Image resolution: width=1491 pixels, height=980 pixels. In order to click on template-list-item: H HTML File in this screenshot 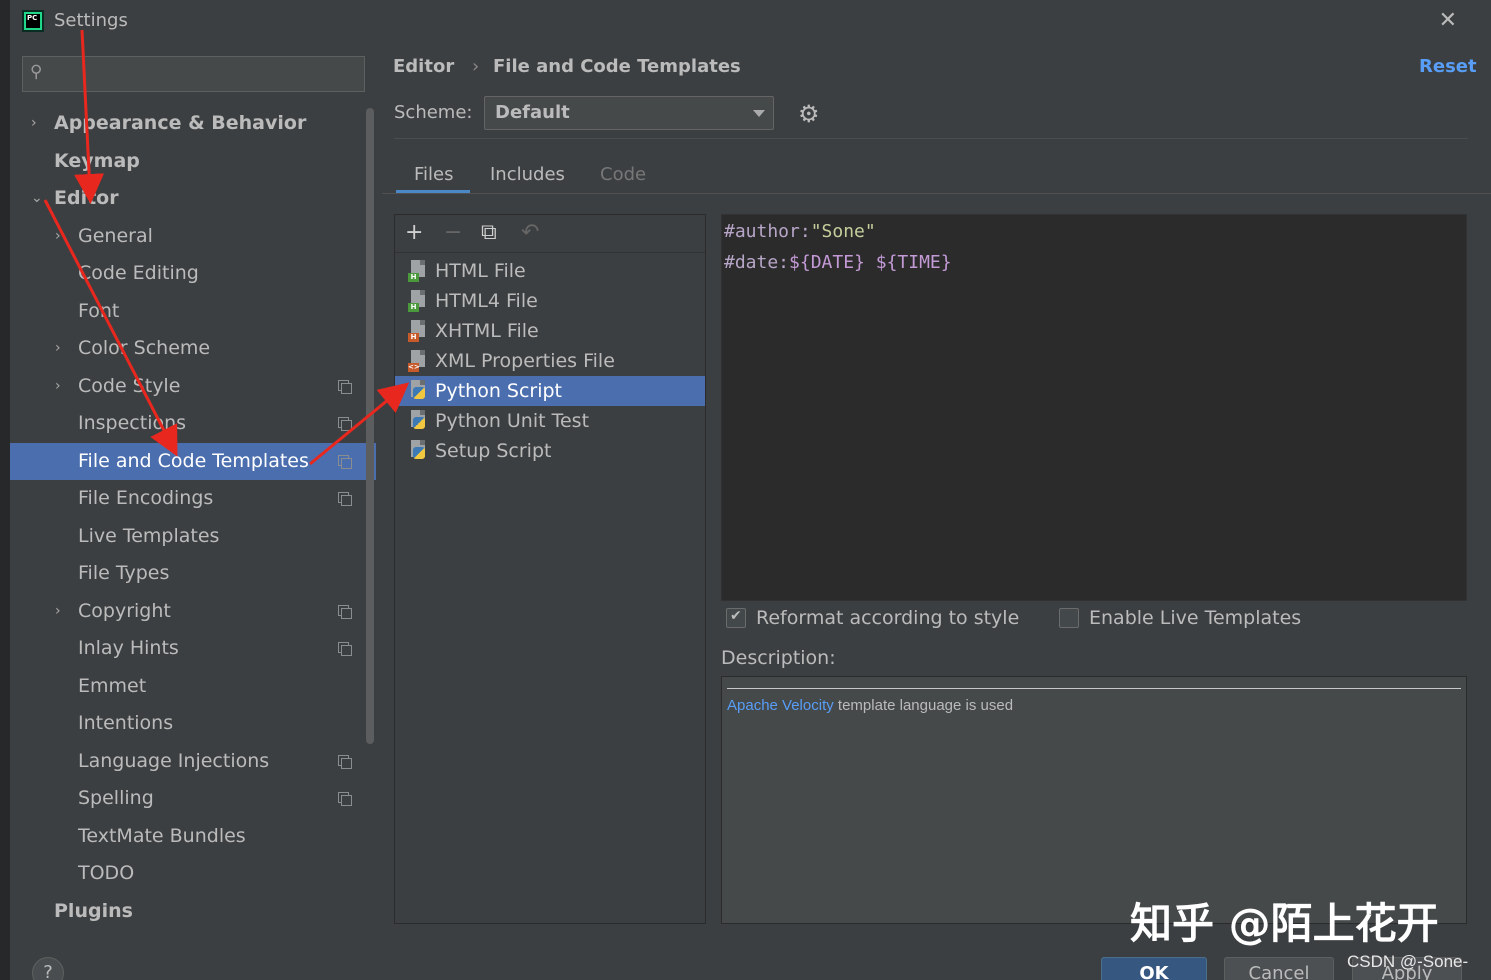, I will do `click(550, 271)`.